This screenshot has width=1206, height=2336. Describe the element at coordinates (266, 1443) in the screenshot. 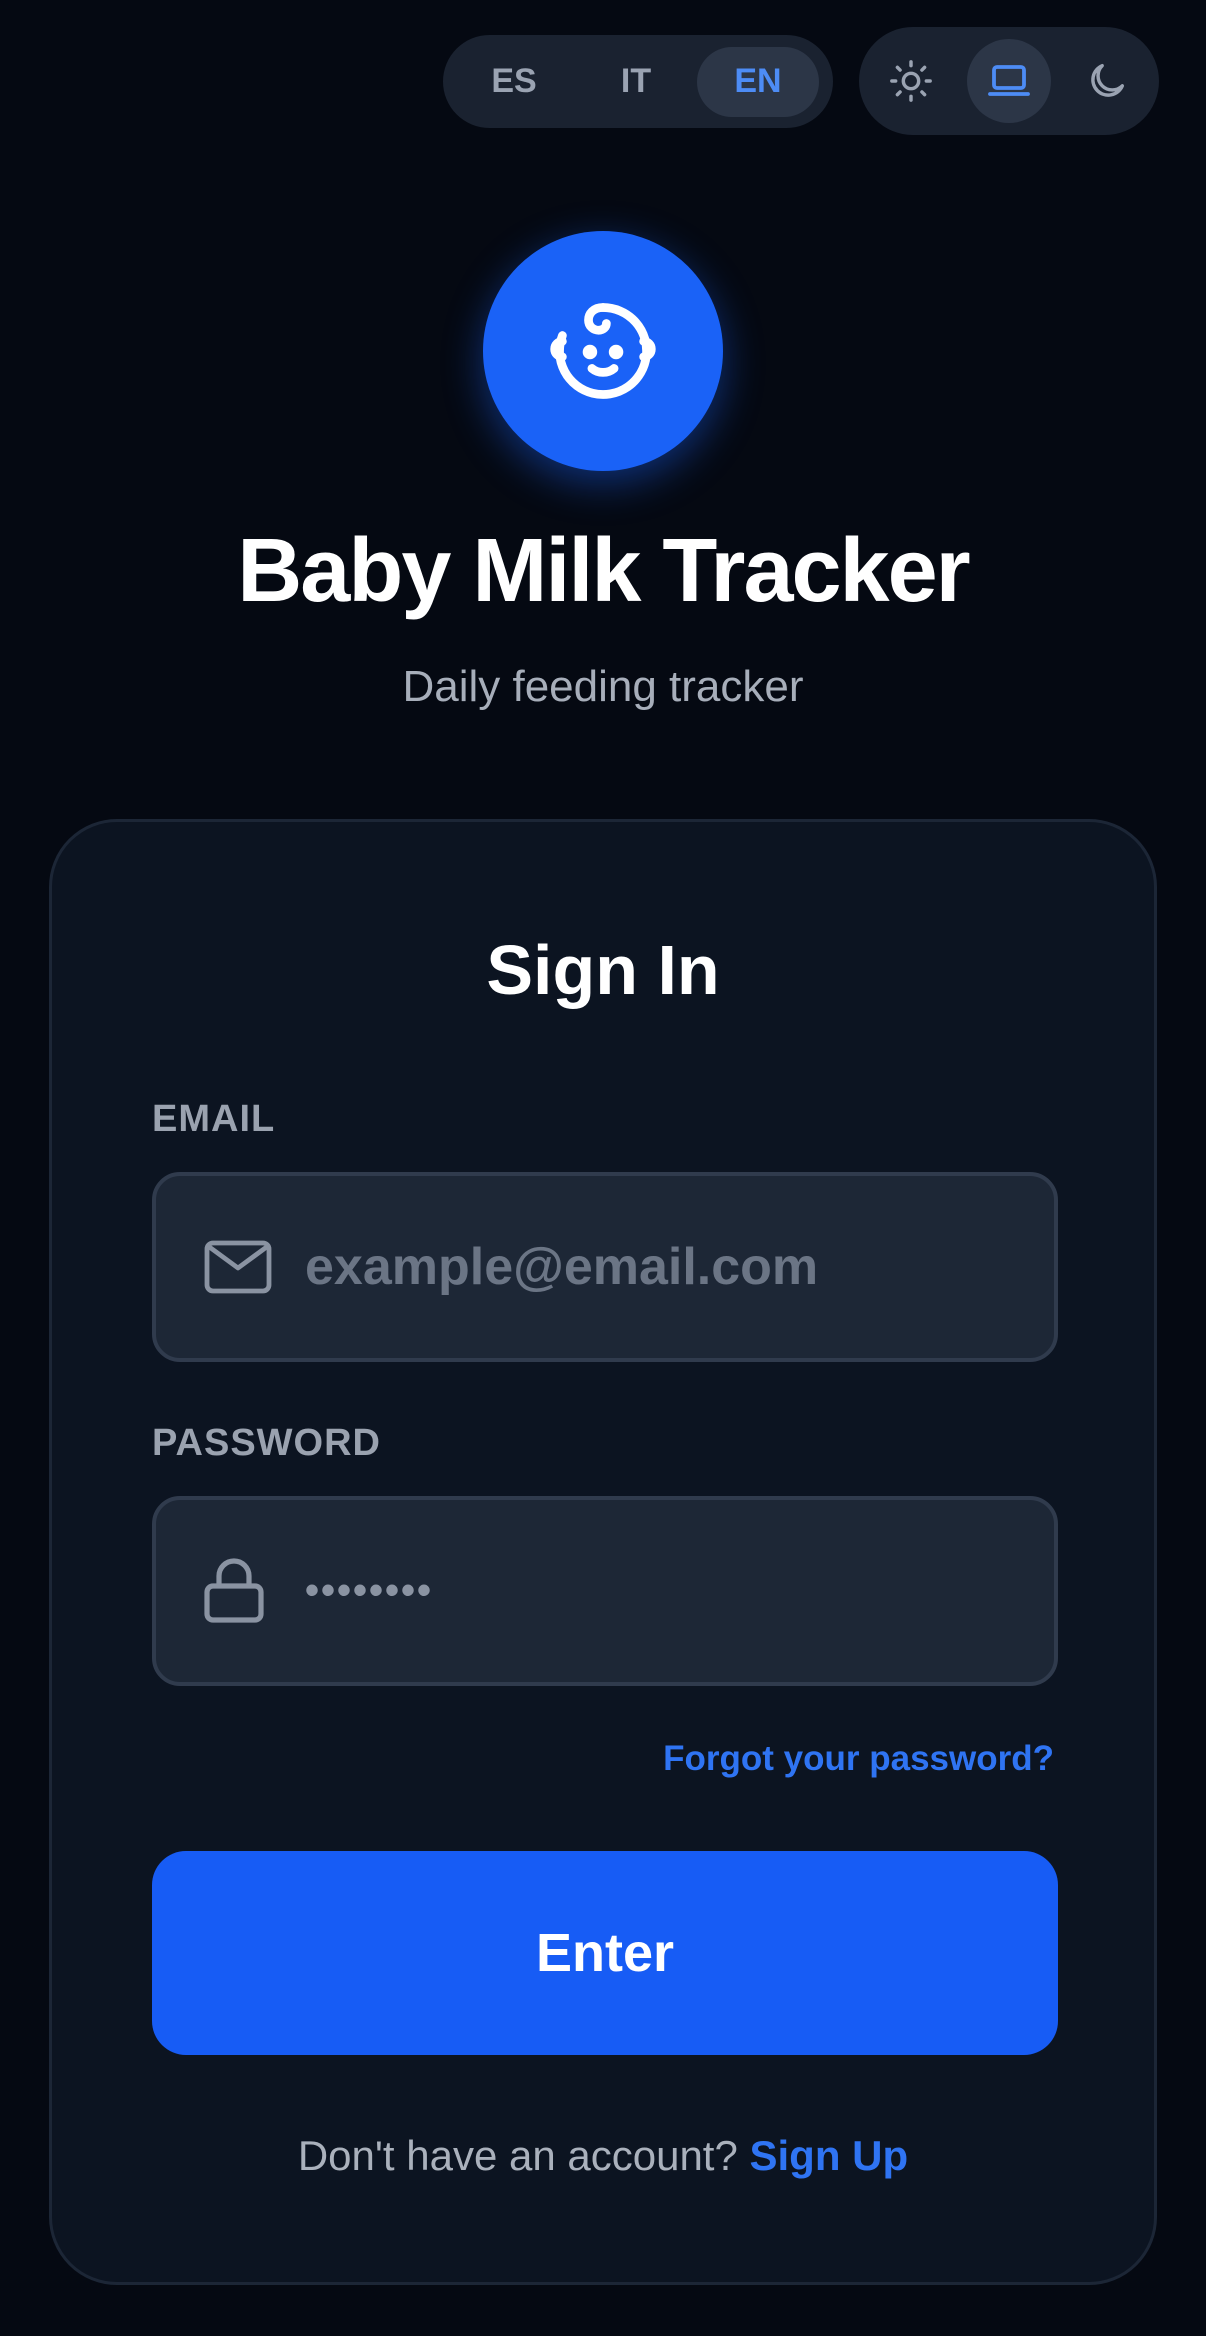

I see `password-label: PASSWORD` at that location.